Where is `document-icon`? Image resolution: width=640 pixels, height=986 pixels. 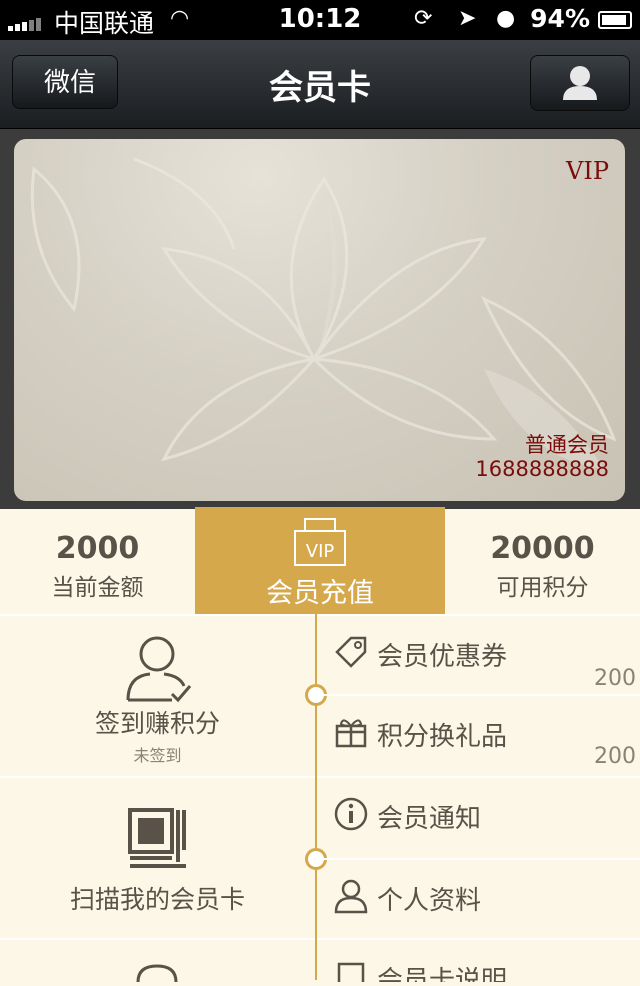
document-icon is located at coordinates (351, 972).